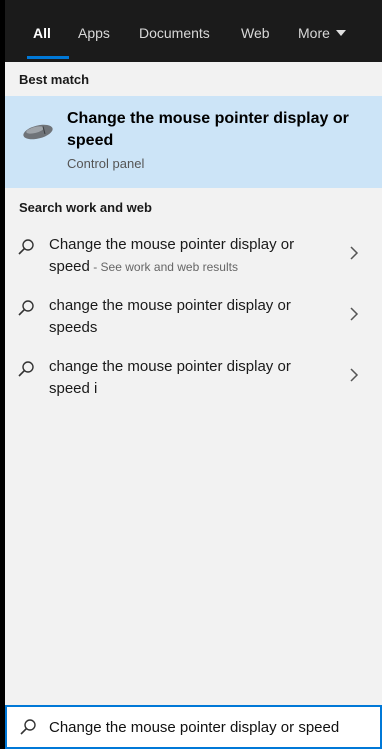  What do you see at coordinates (163, 267) in the screenshot?
I see `web-result-hint: - See work and web results` at bounding box center [163, 267].